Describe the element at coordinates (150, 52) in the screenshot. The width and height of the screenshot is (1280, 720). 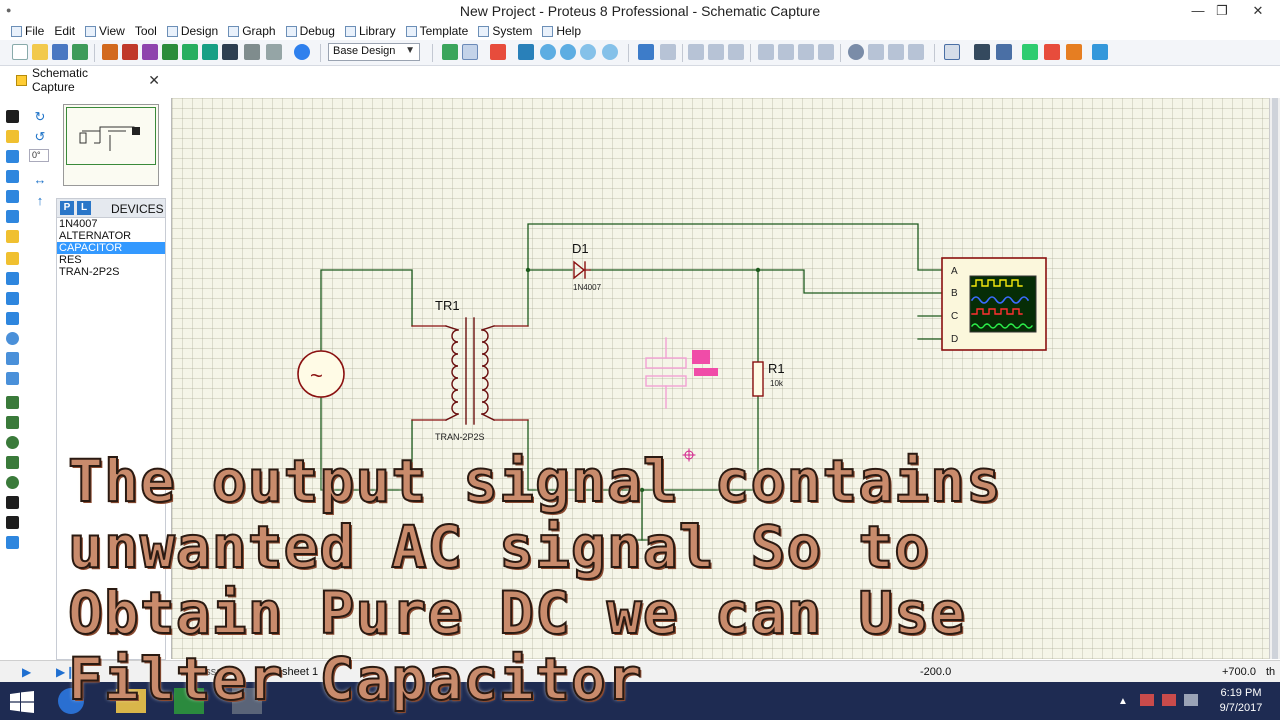
I see `pcb-icon` at that location.